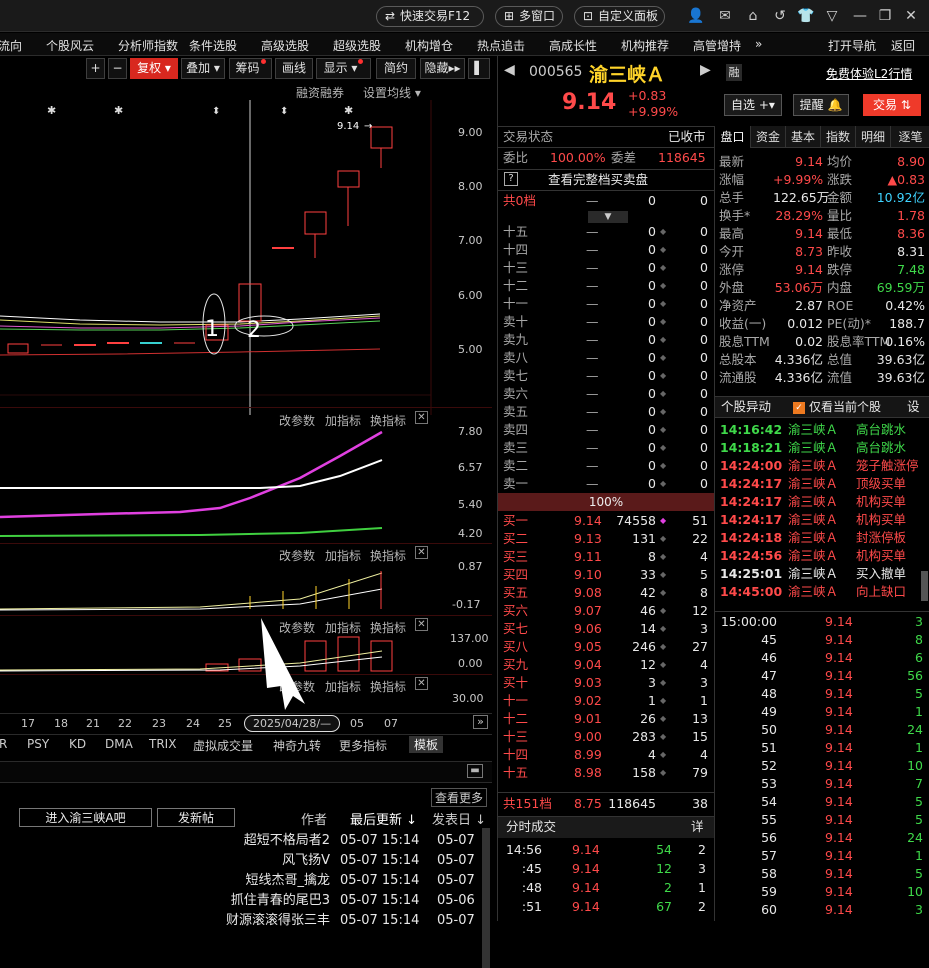 Image resolution: width=929 pixels, height=968 pixels. I want to click on forum-author: 抓住青春的尾巴3, so click(240, 901).